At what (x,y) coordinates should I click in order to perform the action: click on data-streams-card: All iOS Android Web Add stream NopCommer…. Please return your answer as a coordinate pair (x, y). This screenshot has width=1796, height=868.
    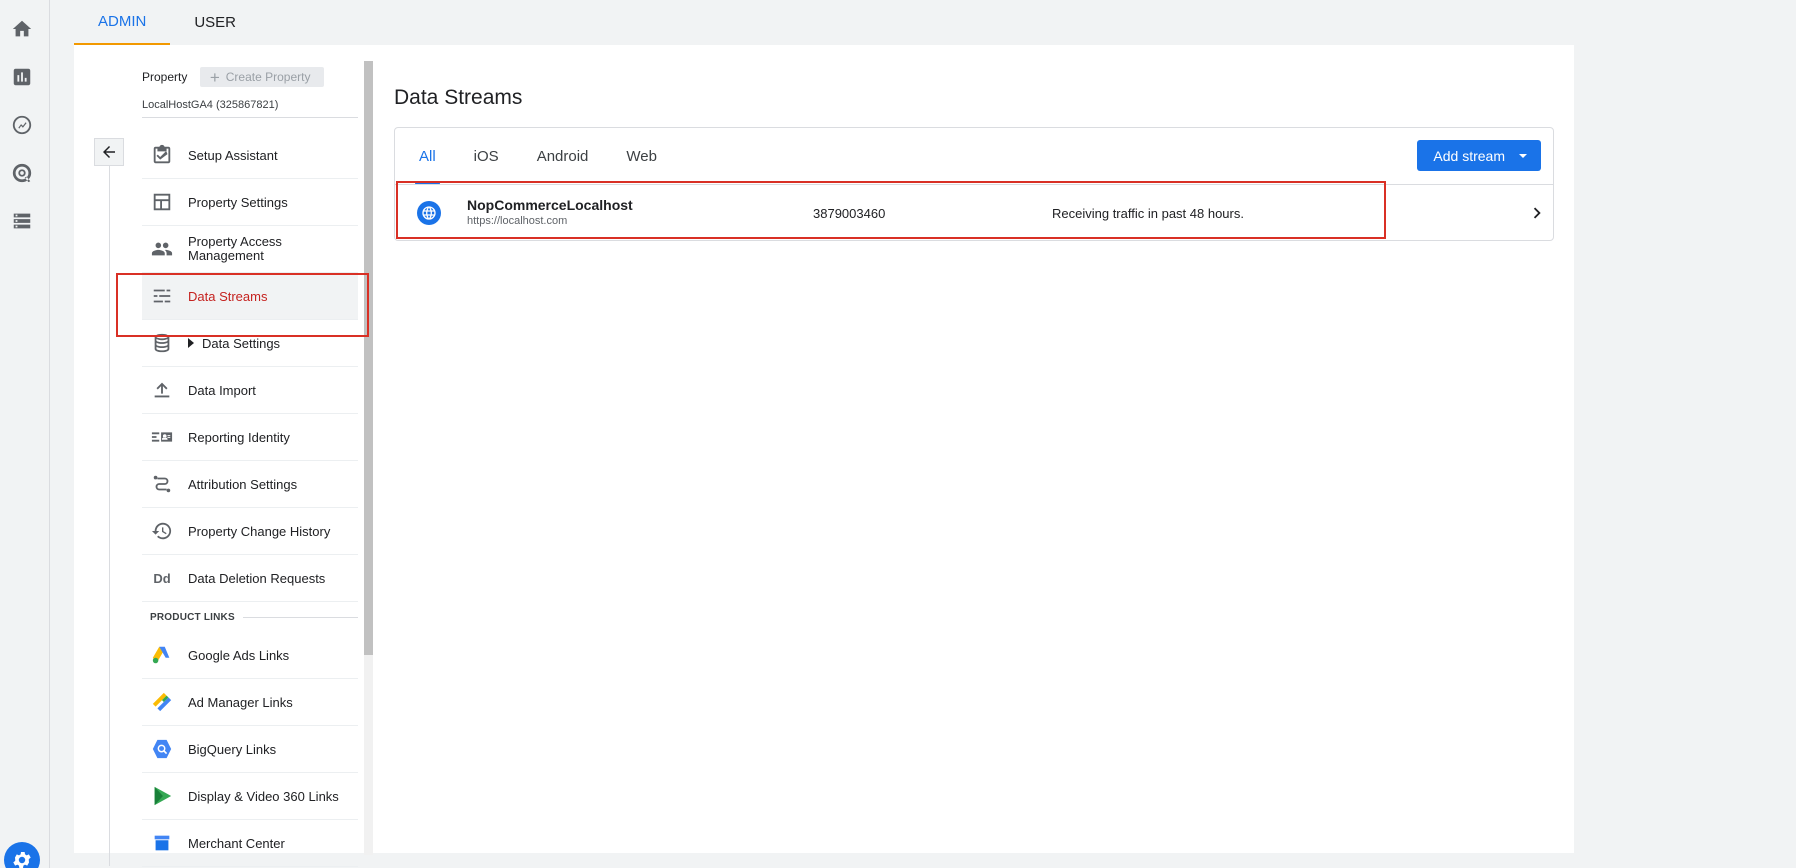
    Looking at the image, I should click on (974, 184).